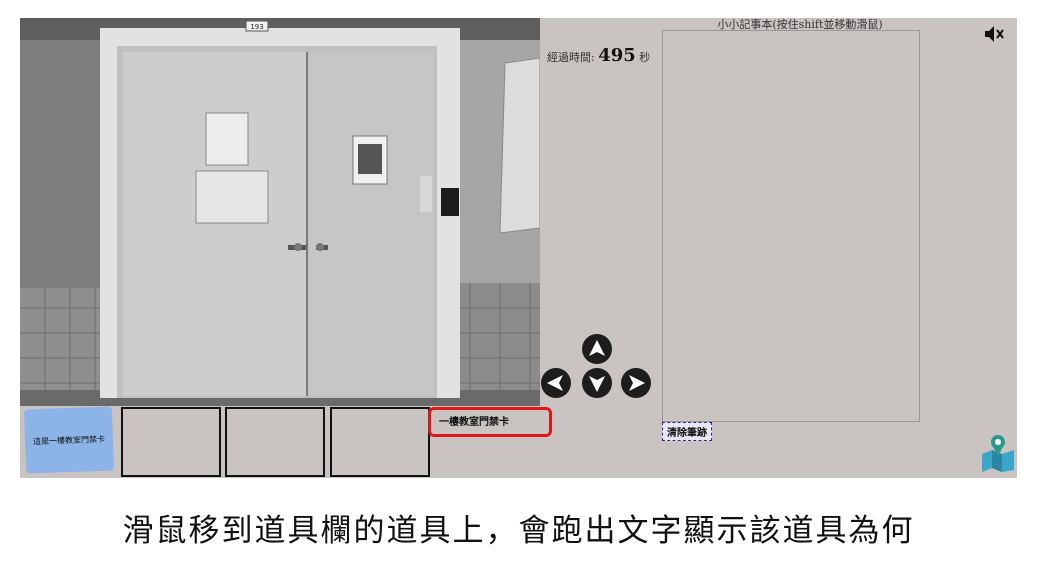 The height and width of the screenshot is (578, 1037). I want to click on item-tooltip: 一樓教室門禁卡, so click(490, 422).